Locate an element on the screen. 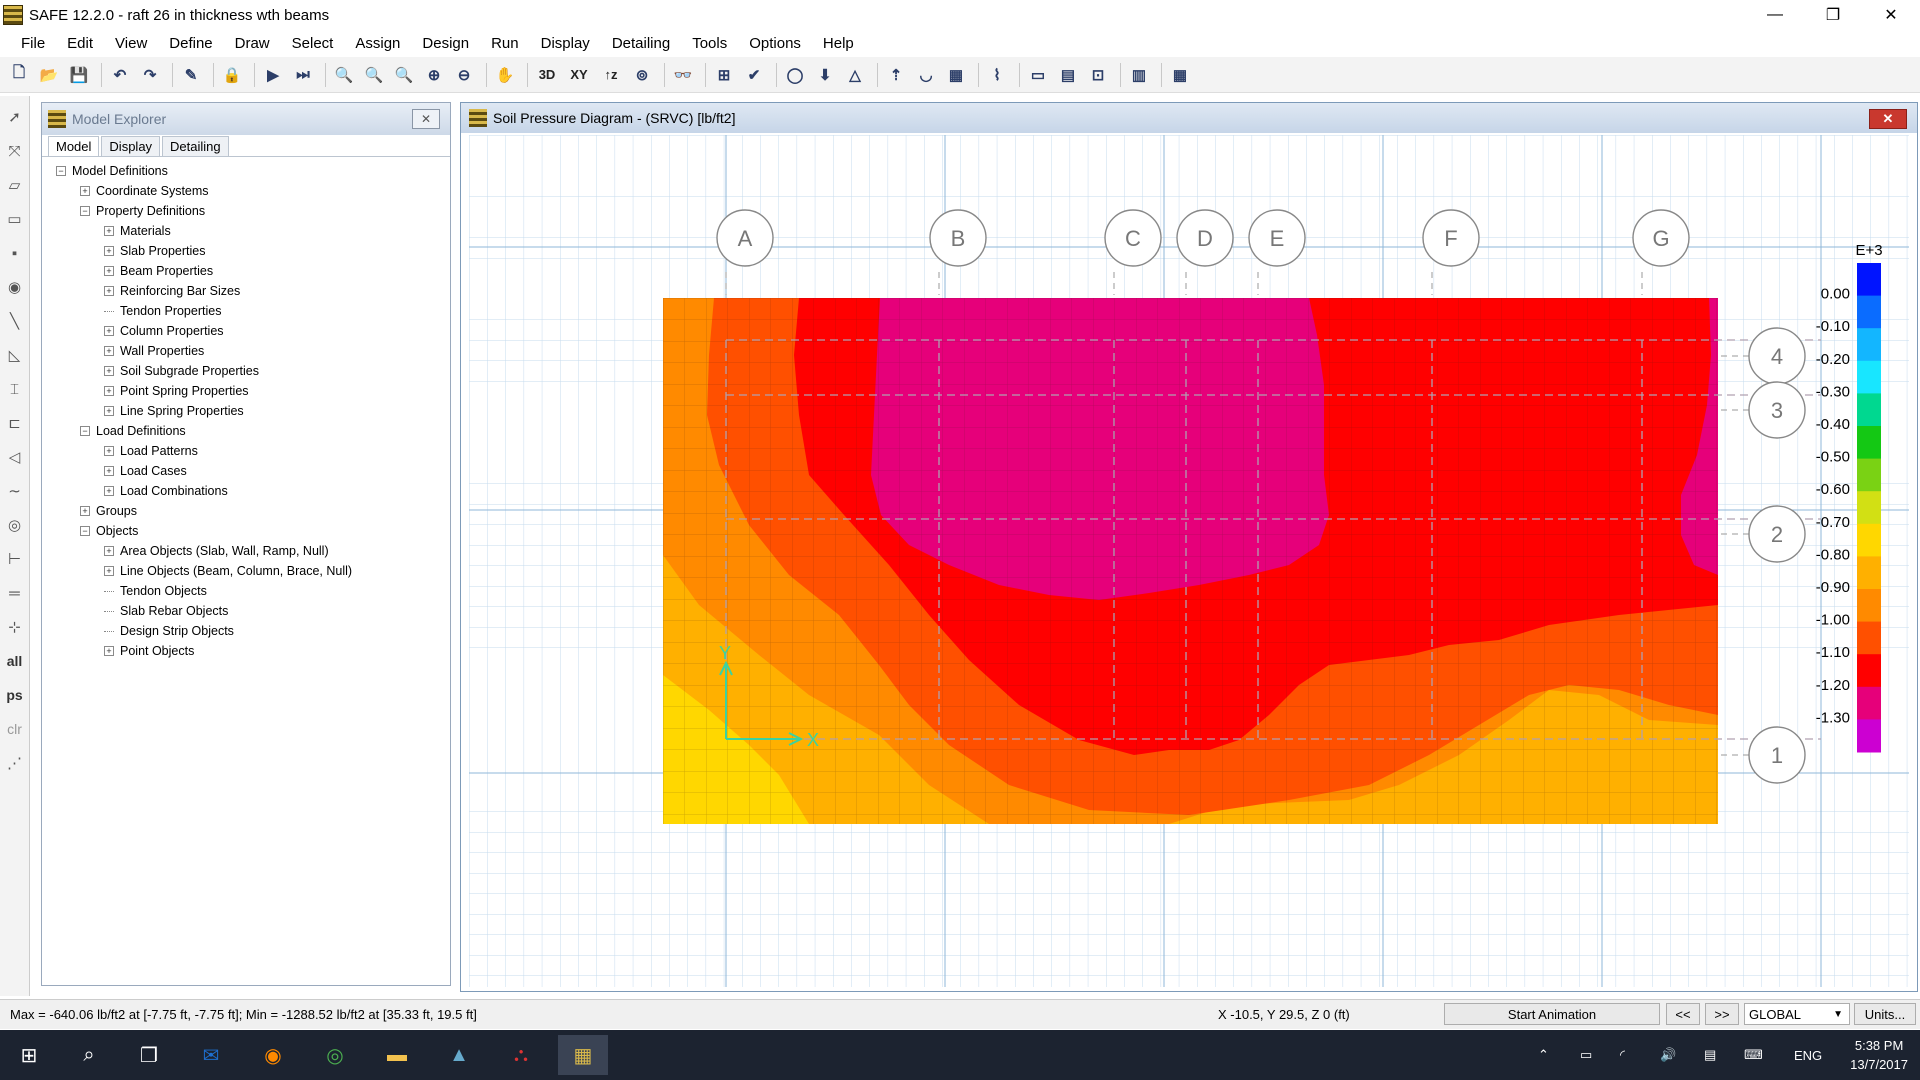  pencil-icon: ✎ is located at coordinates (191, 75).